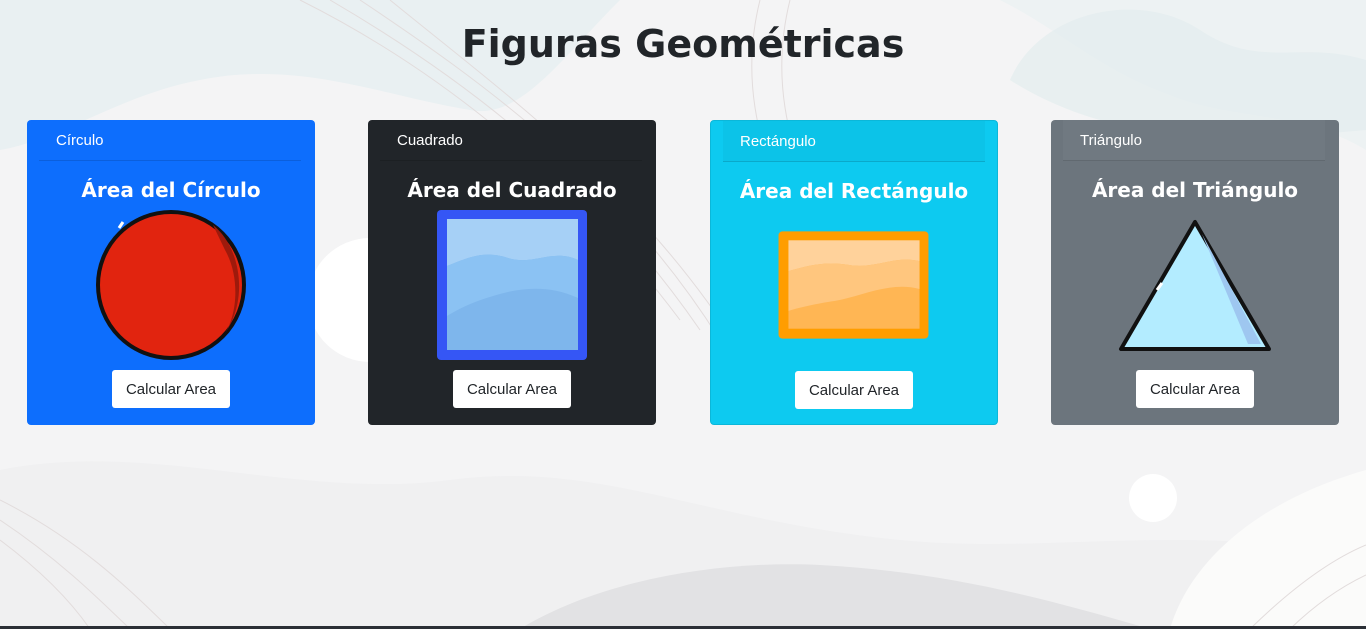 Image resolution: width=1366 pixels, height=629 pixels. What do you see at coordinates (171, 389) in the screenshot?
I see `calculate-area-button-circle: Calcular Area` at bounding box center [171, 389].